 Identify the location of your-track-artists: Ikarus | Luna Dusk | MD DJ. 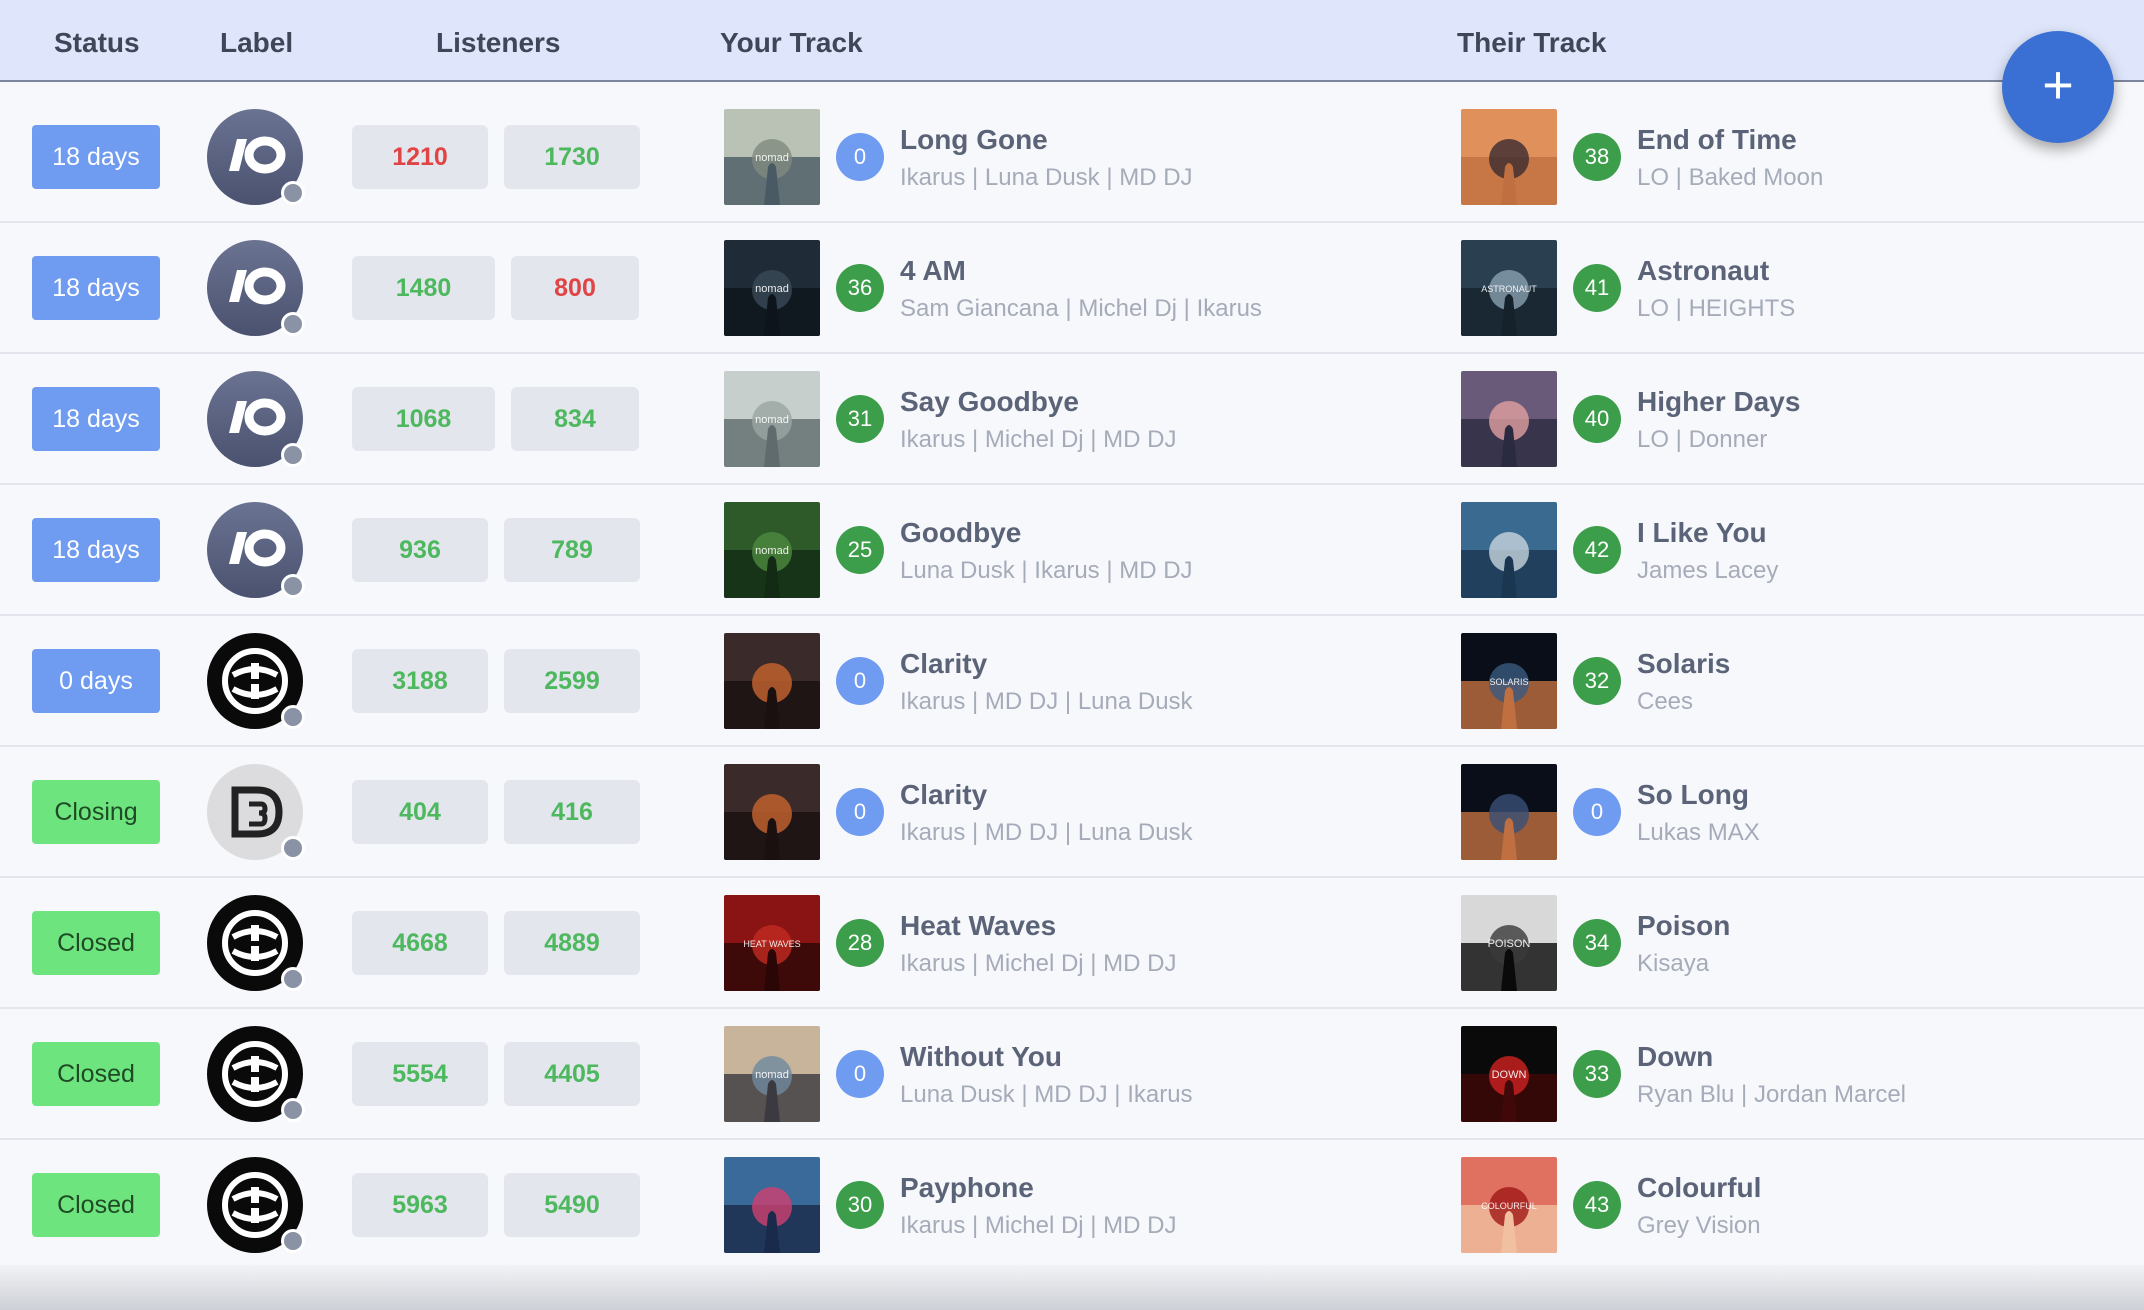
(1046, 177).